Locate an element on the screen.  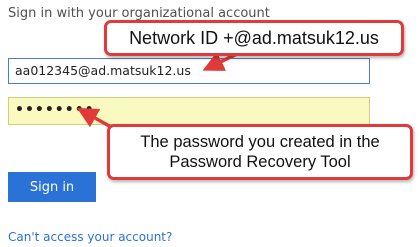
password-callout-line2: Password Recovery Tool is located at coordinates (260, 162).